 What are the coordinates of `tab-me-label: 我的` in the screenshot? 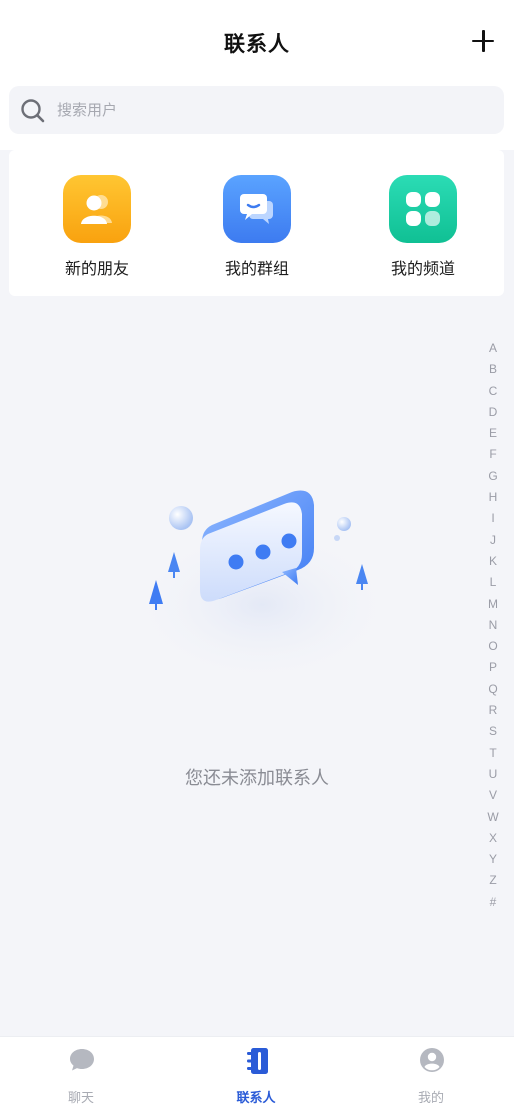 It's located at (430, 1098).